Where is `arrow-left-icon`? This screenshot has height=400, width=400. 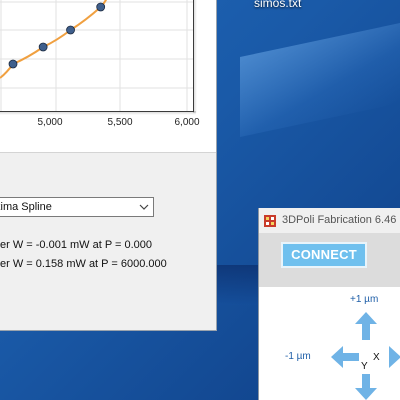
arrow-left-icon is located at coordinates (345, 357).